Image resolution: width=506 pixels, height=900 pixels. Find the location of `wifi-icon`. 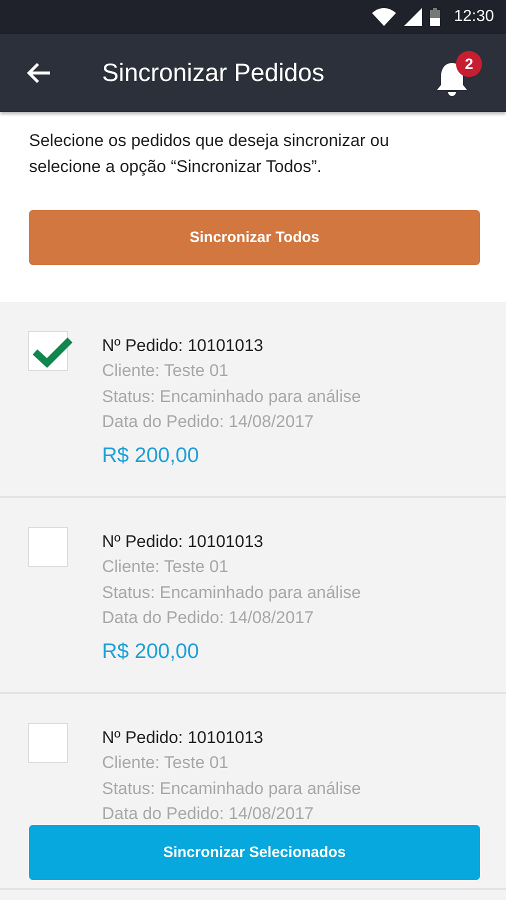

wifi-icon is located at coordinates (384, 17).